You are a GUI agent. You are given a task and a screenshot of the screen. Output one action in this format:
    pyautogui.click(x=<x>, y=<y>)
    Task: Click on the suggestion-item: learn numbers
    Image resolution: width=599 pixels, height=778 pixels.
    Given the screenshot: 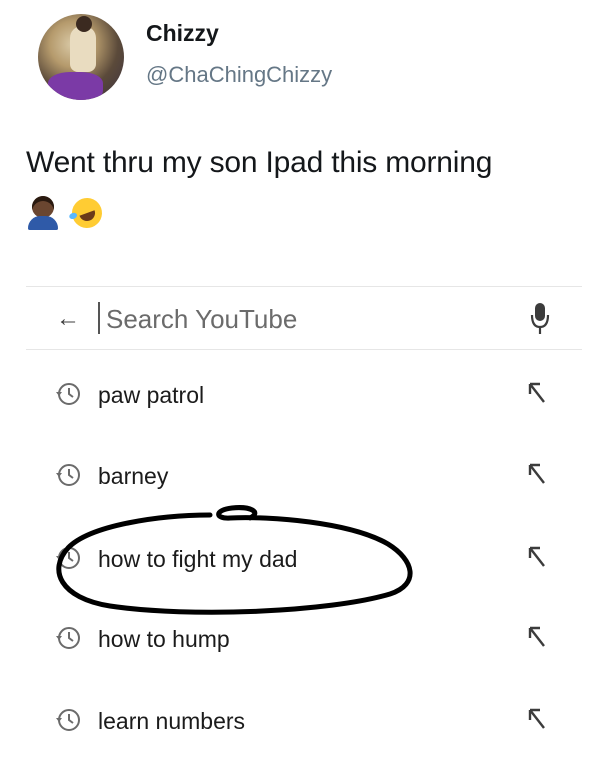 What is the action you would take?
    pyautogui.click(x=304, y=721)
    